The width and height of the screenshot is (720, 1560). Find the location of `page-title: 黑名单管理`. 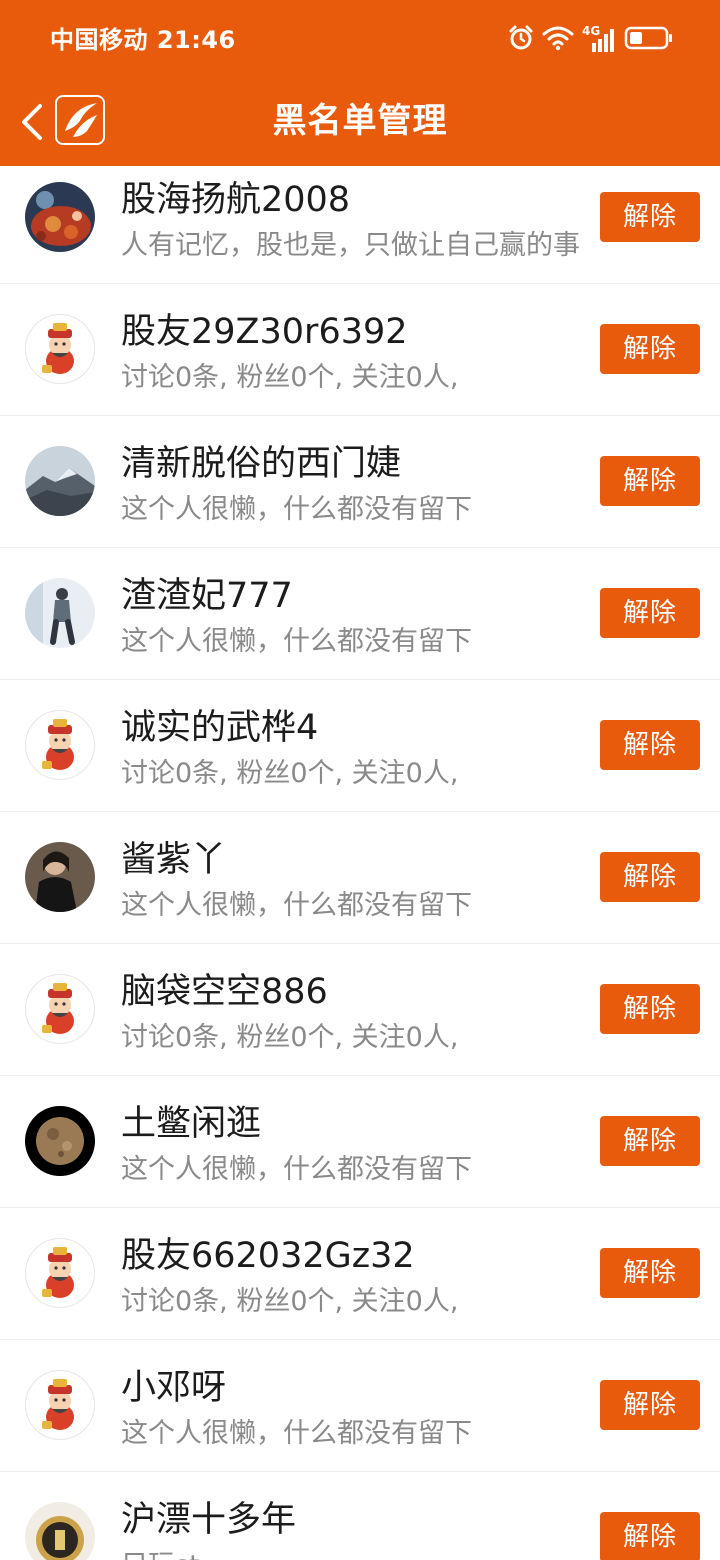

page-title: 黑名单管理 is located at coordinates (360, 121).